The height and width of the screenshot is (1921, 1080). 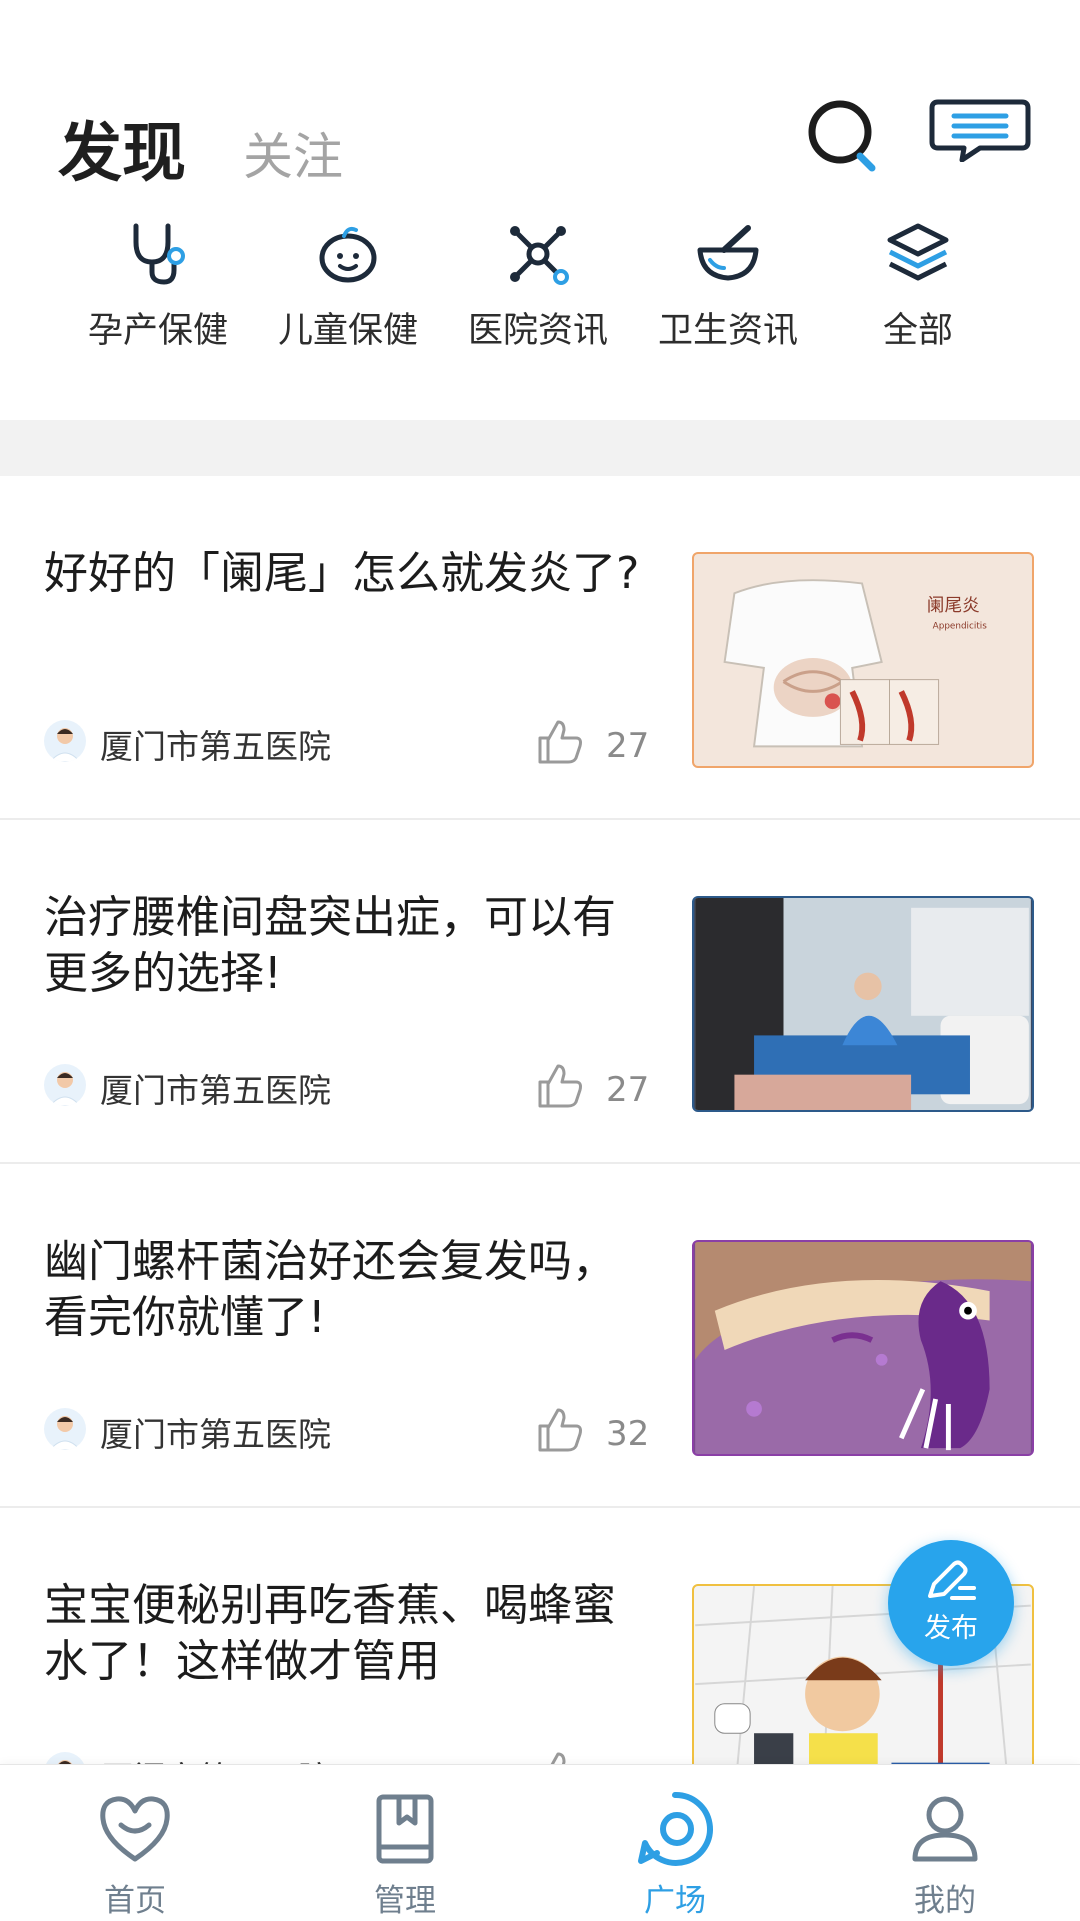 What do you see at coordinates (539, 255) in the screenshot?
I see `network-icon` at bounding box center [539, 255].